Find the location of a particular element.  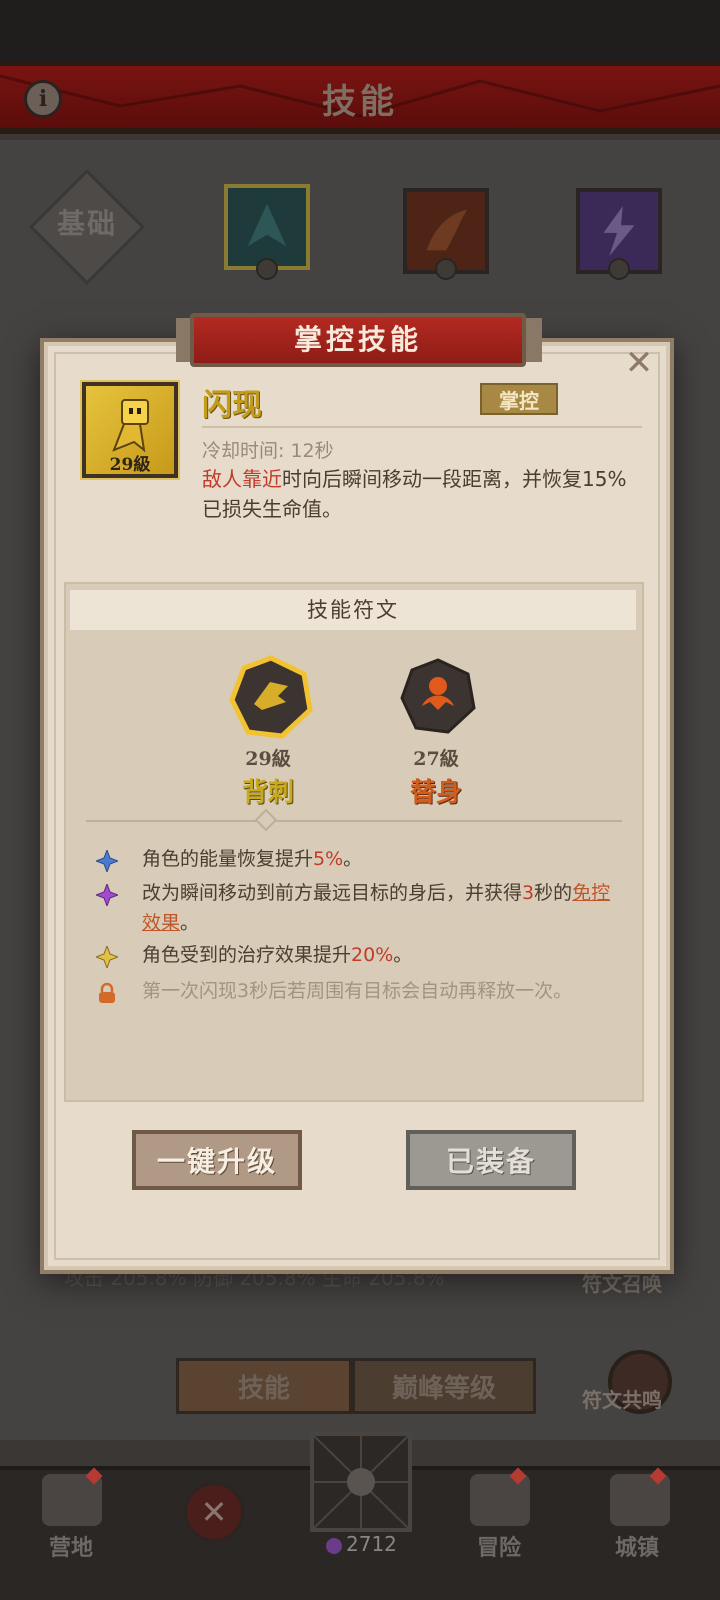

effect-text: 第一次闪现3秒后若周围有目标会自动再释放一次。 is located at coordinates (357, 991).